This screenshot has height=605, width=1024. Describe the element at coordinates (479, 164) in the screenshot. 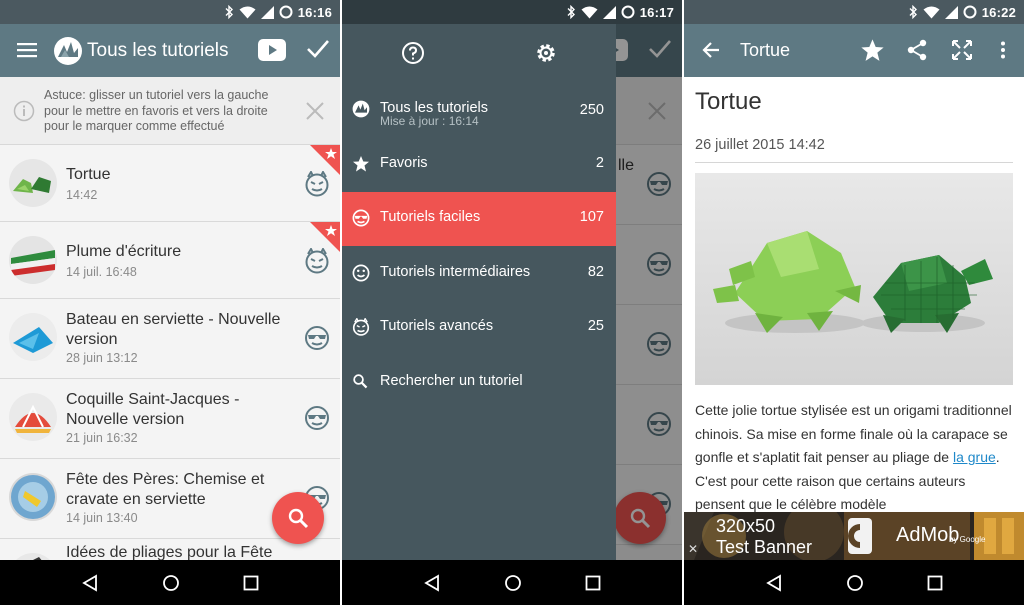

I see `drawer-item-favorites: Favoris 2` at that location.